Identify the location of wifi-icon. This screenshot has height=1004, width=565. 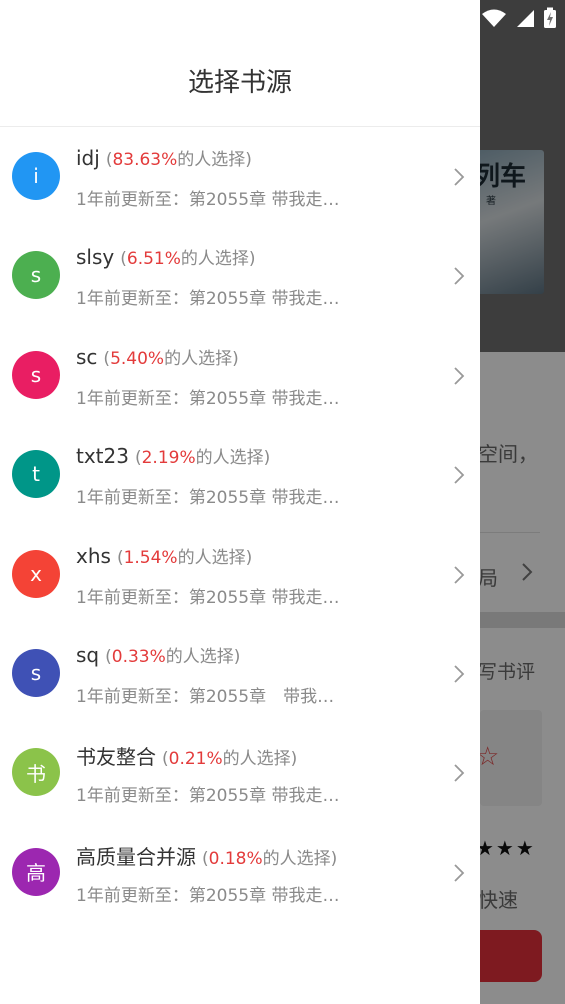
(494, 18).